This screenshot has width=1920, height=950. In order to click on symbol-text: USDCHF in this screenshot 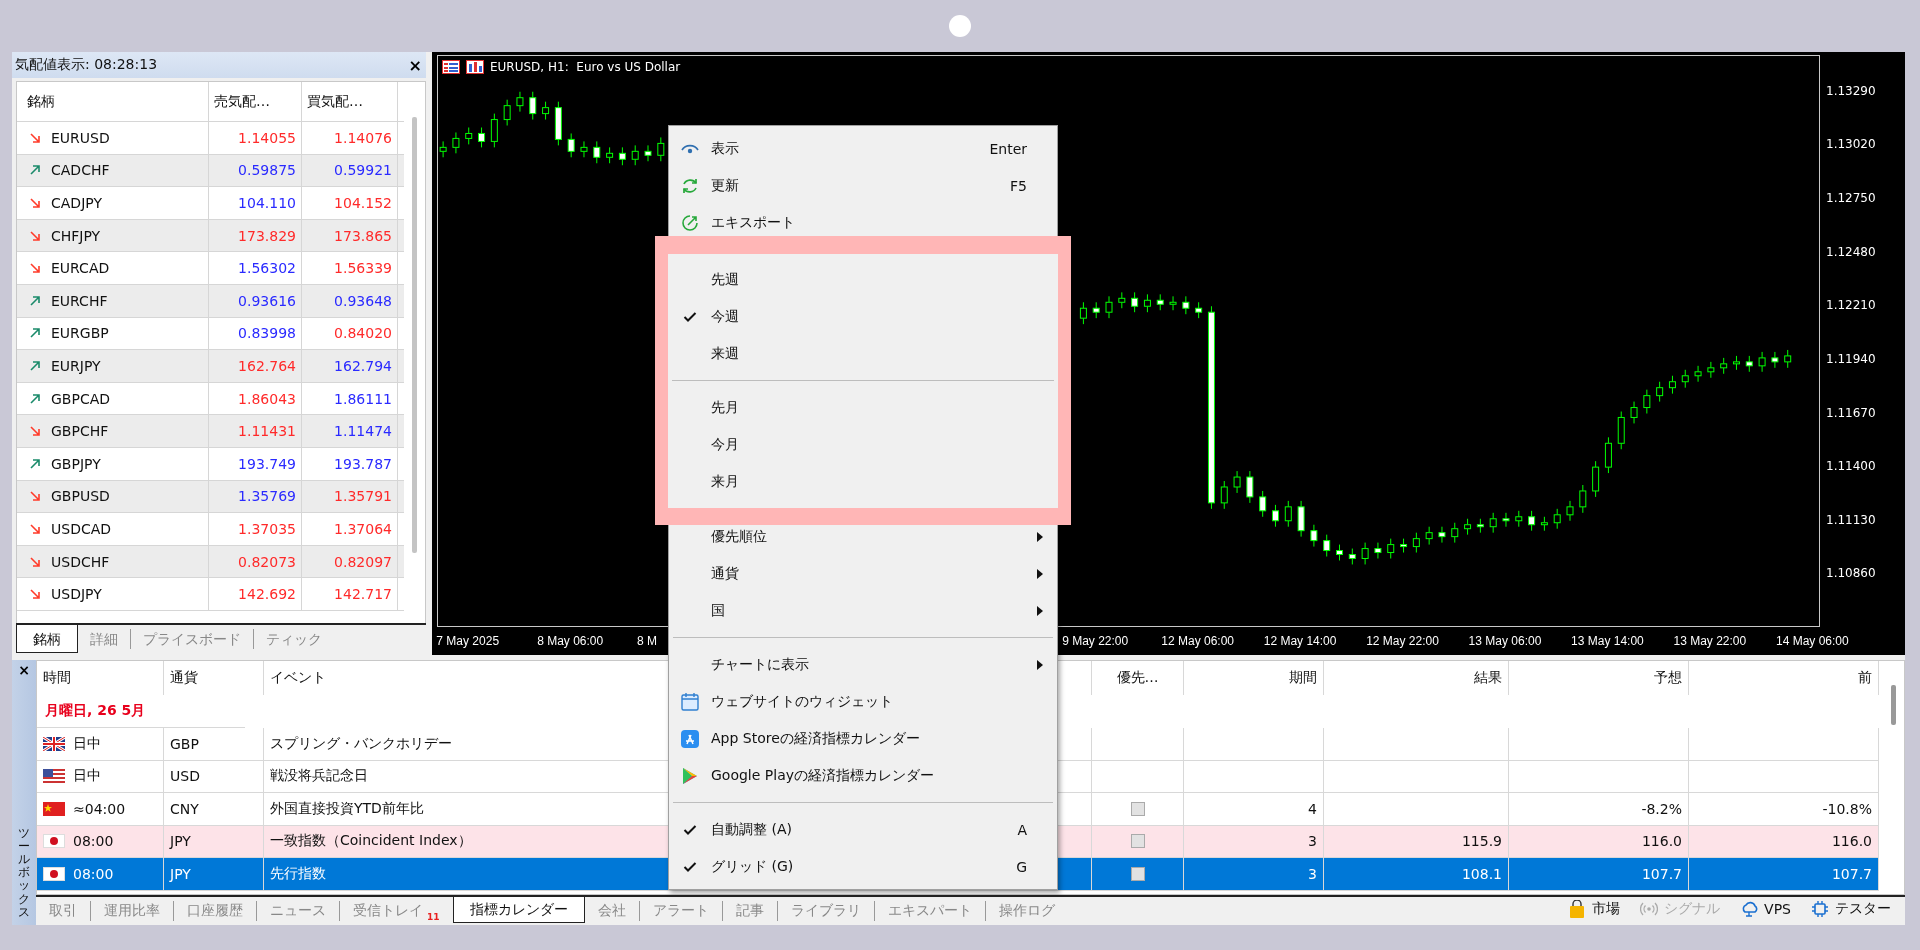, I will do `click(80, 561)`.